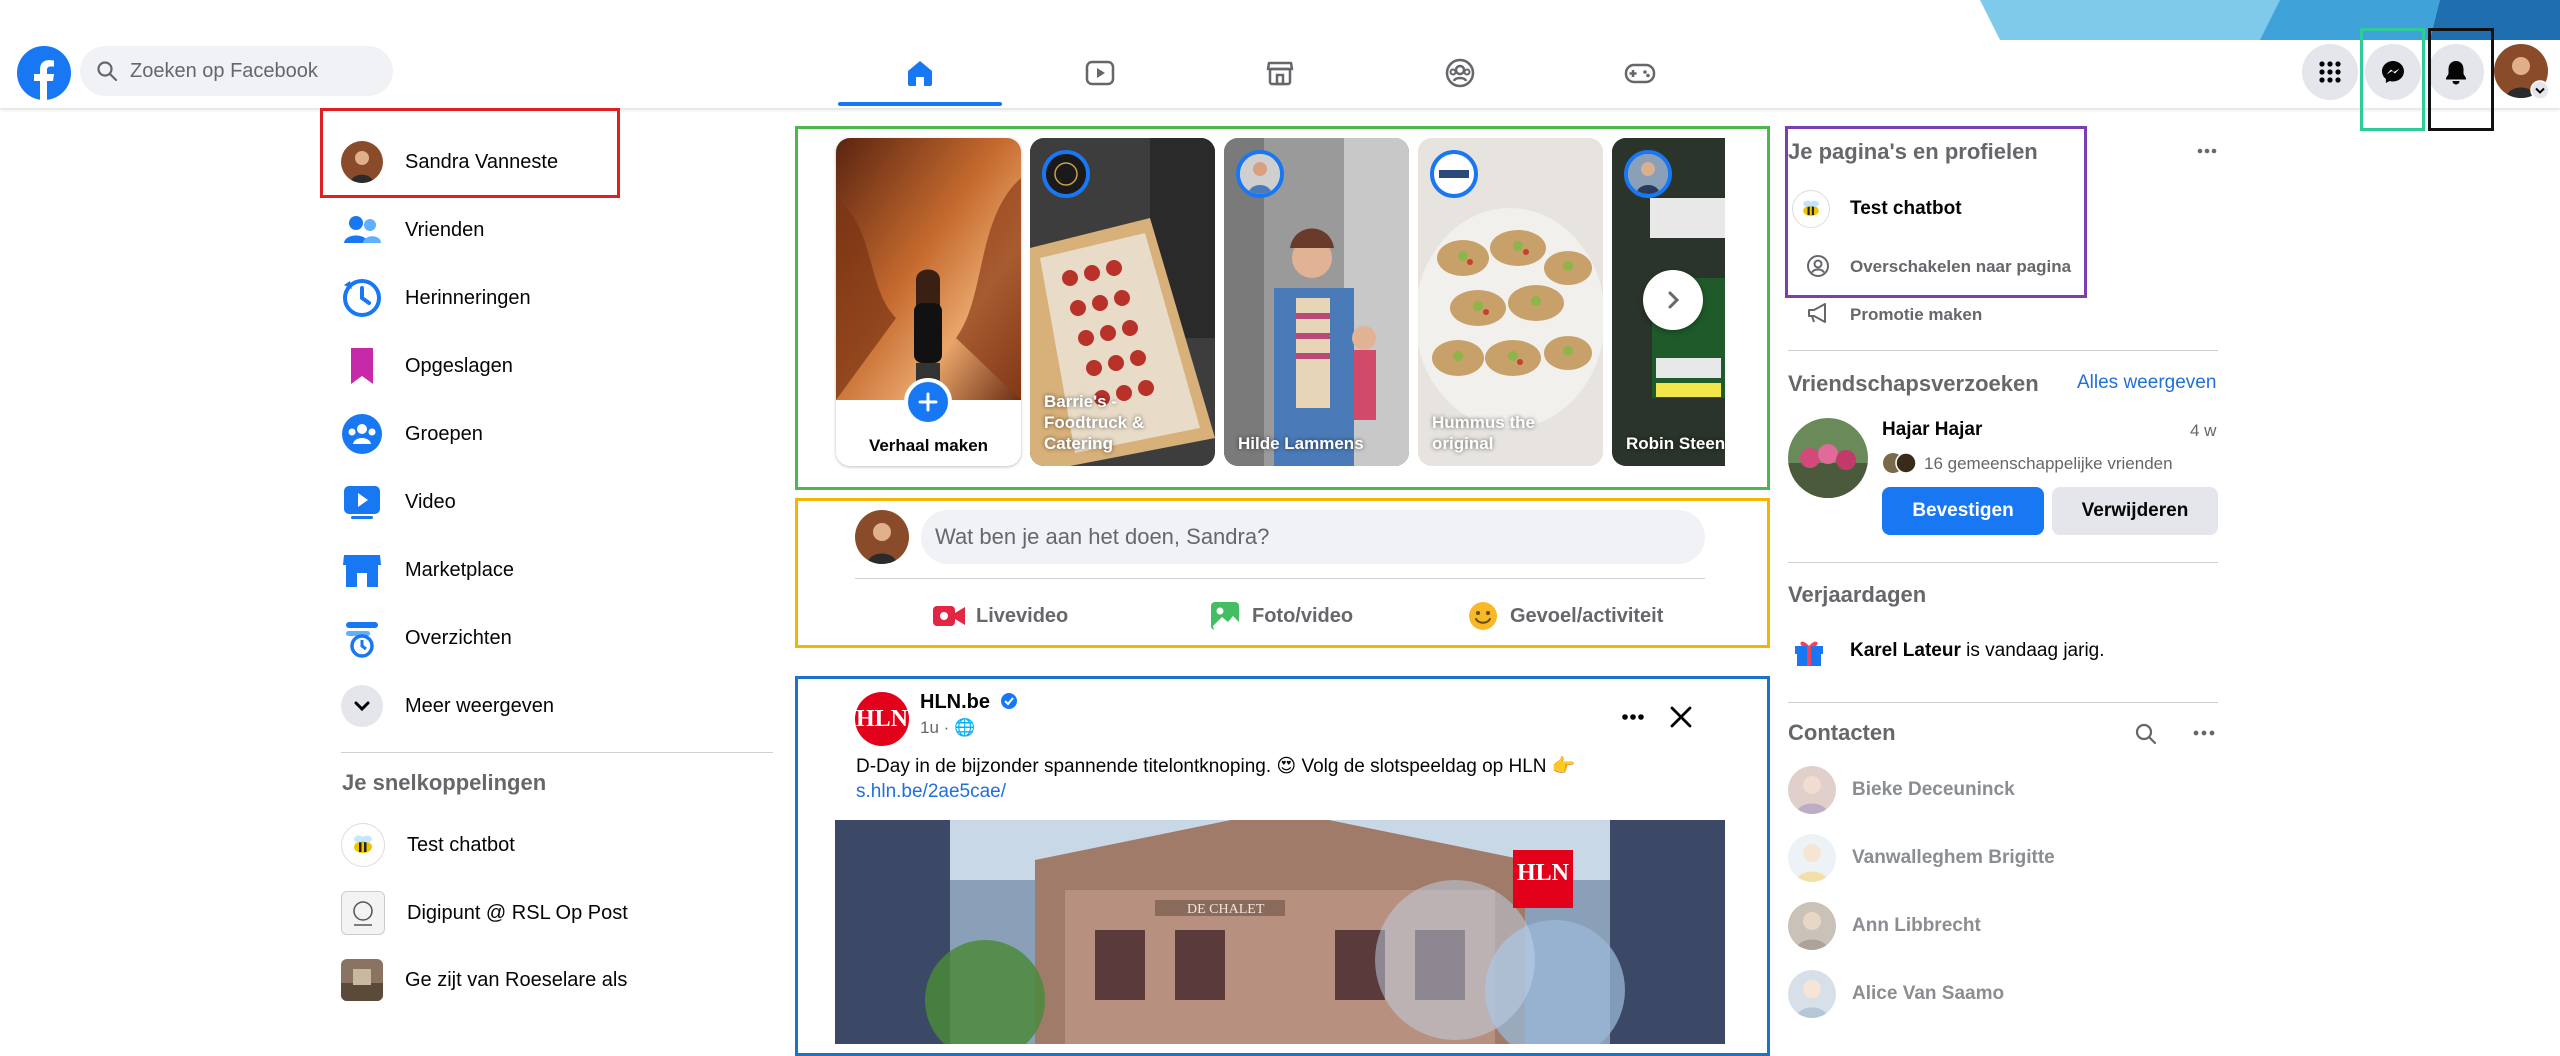 The height and width of the screenshot is (1056, 2560). Describe the element at coordinates (362, 980) in the screenshot. I see `roeselare-group-icon` at that location.